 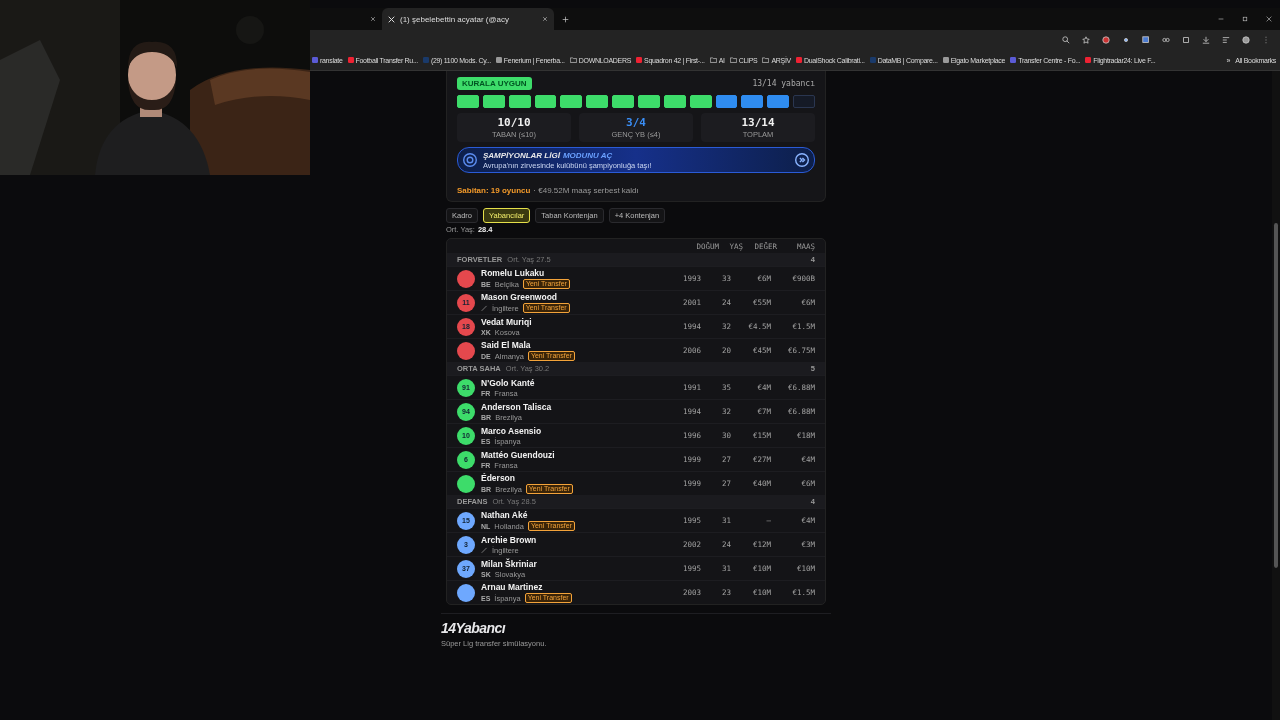 I want to click on salary-note: · €49.52M maaş serbest kaldı, so click(x=586, y=190).